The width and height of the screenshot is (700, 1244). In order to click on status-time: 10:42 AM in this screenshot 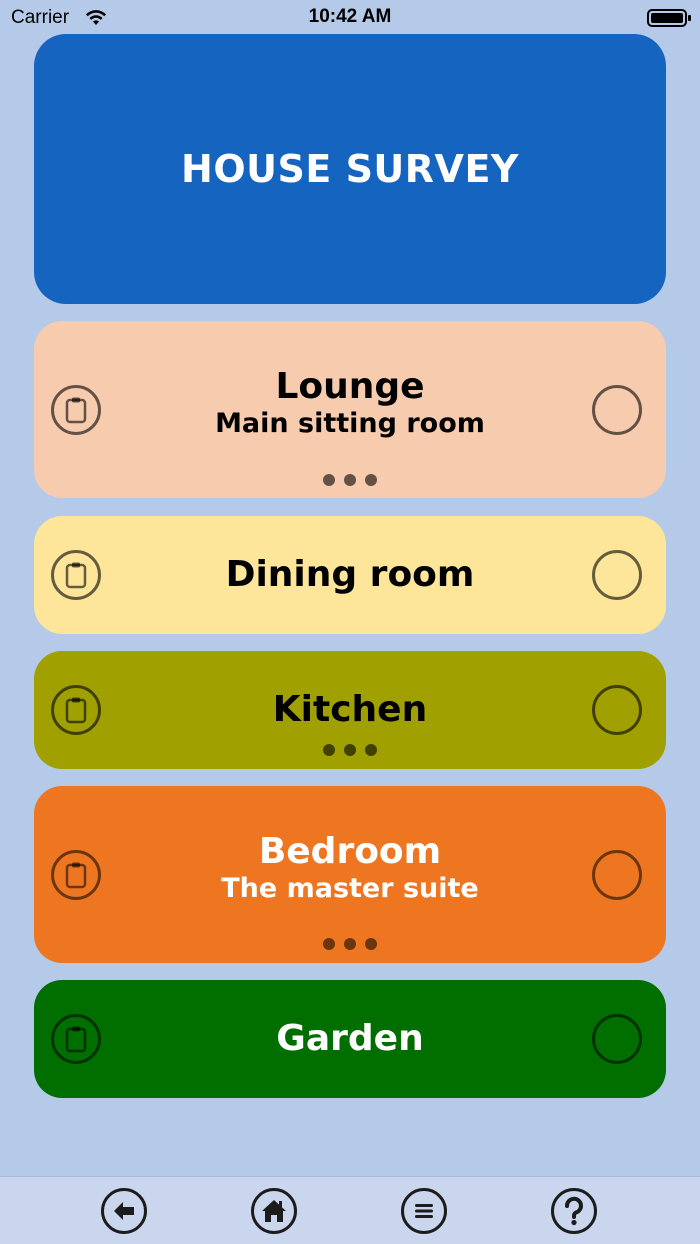, I will do `click(350, 16)`.